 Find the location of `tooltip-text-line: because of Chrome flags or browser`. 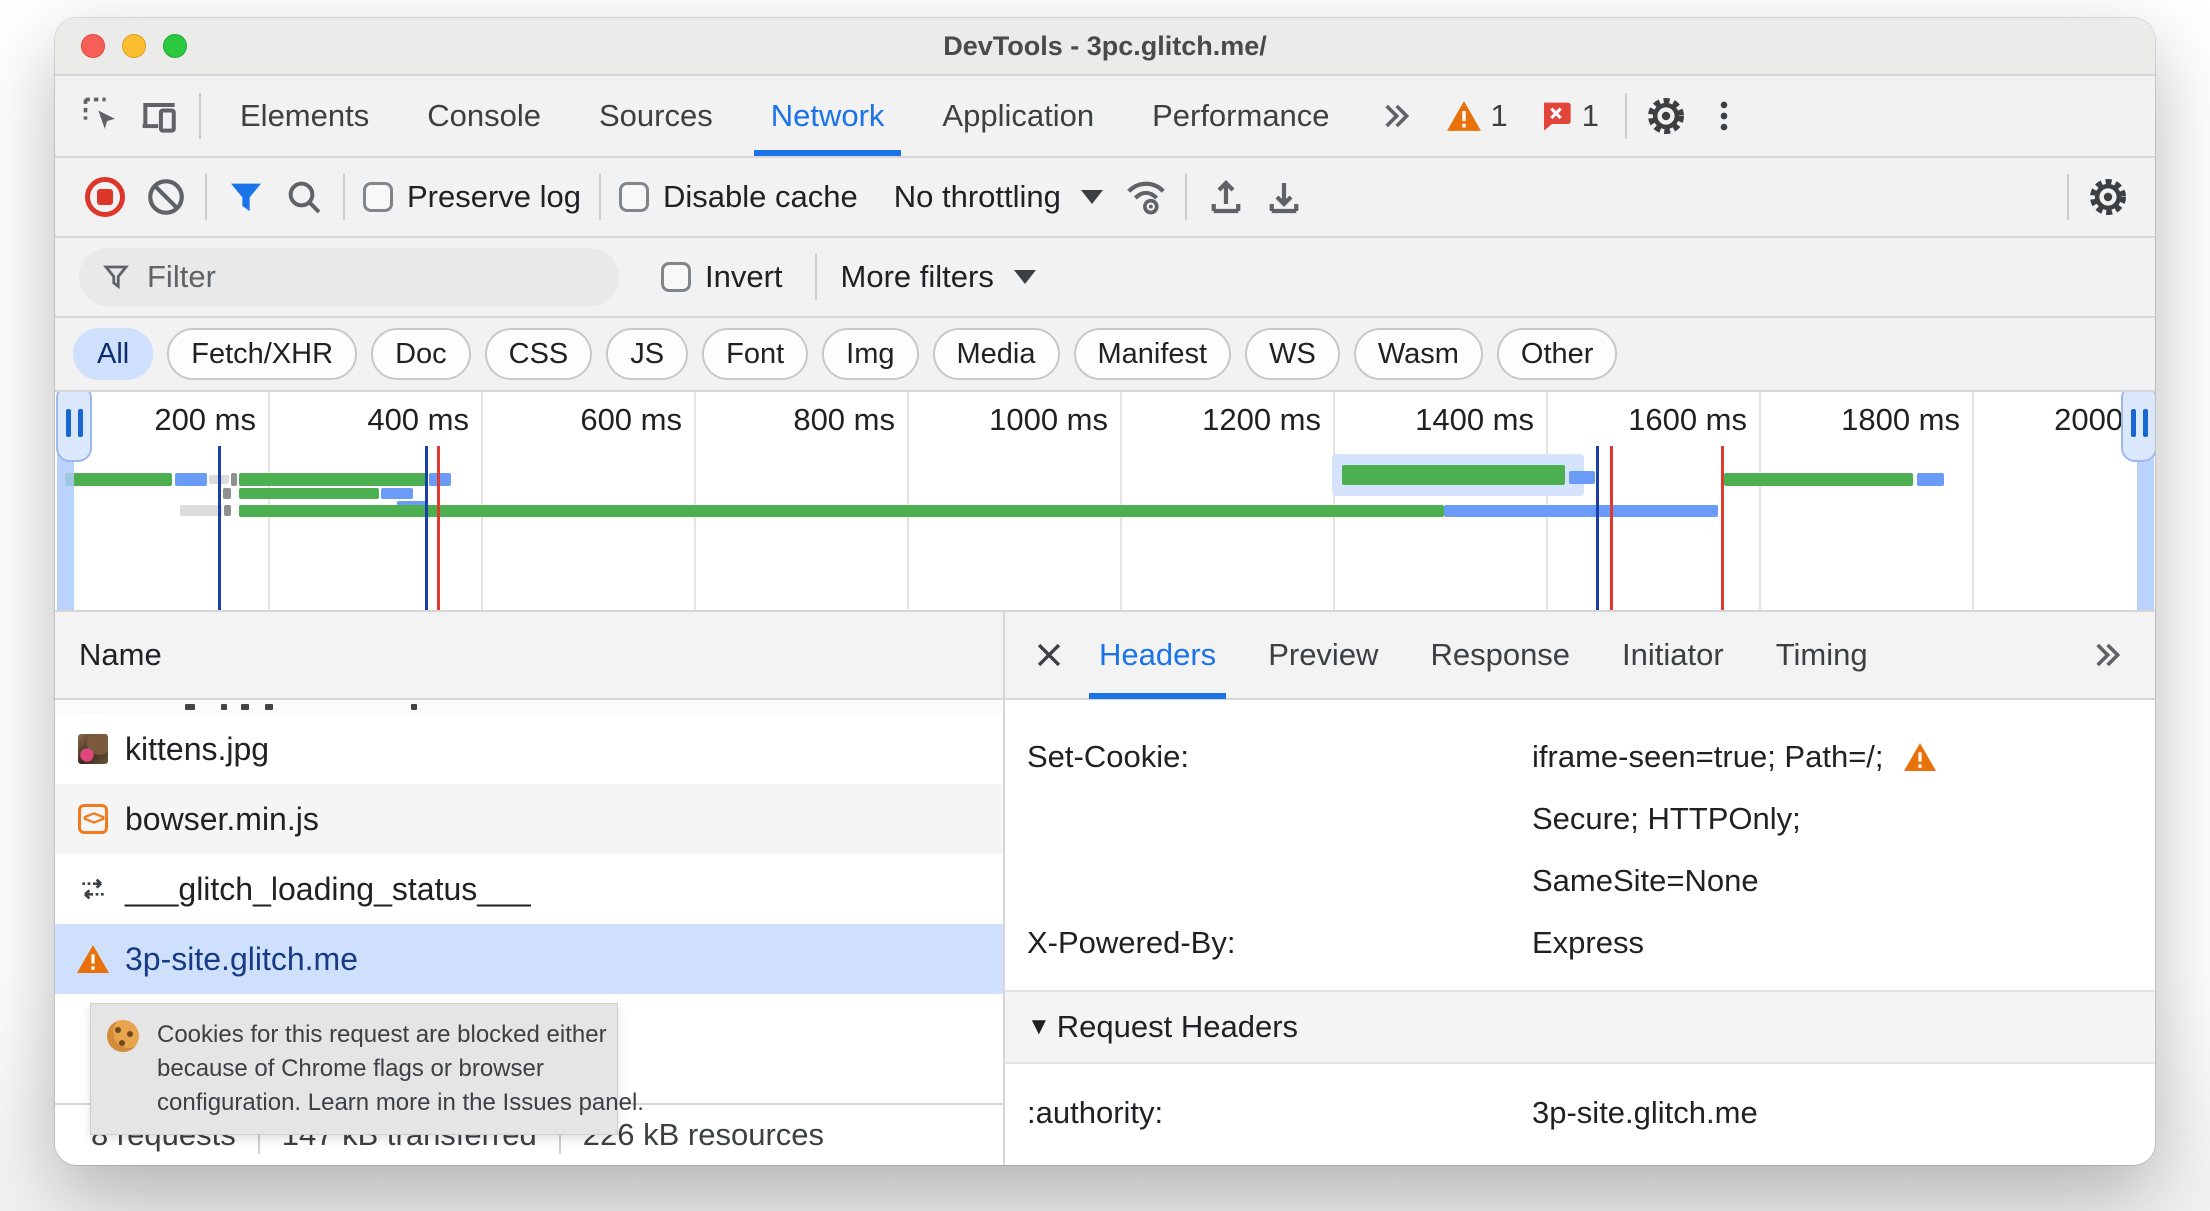

tooltip-text-line: because of Chrome flags or browser is located at coordinates (350, 1069).